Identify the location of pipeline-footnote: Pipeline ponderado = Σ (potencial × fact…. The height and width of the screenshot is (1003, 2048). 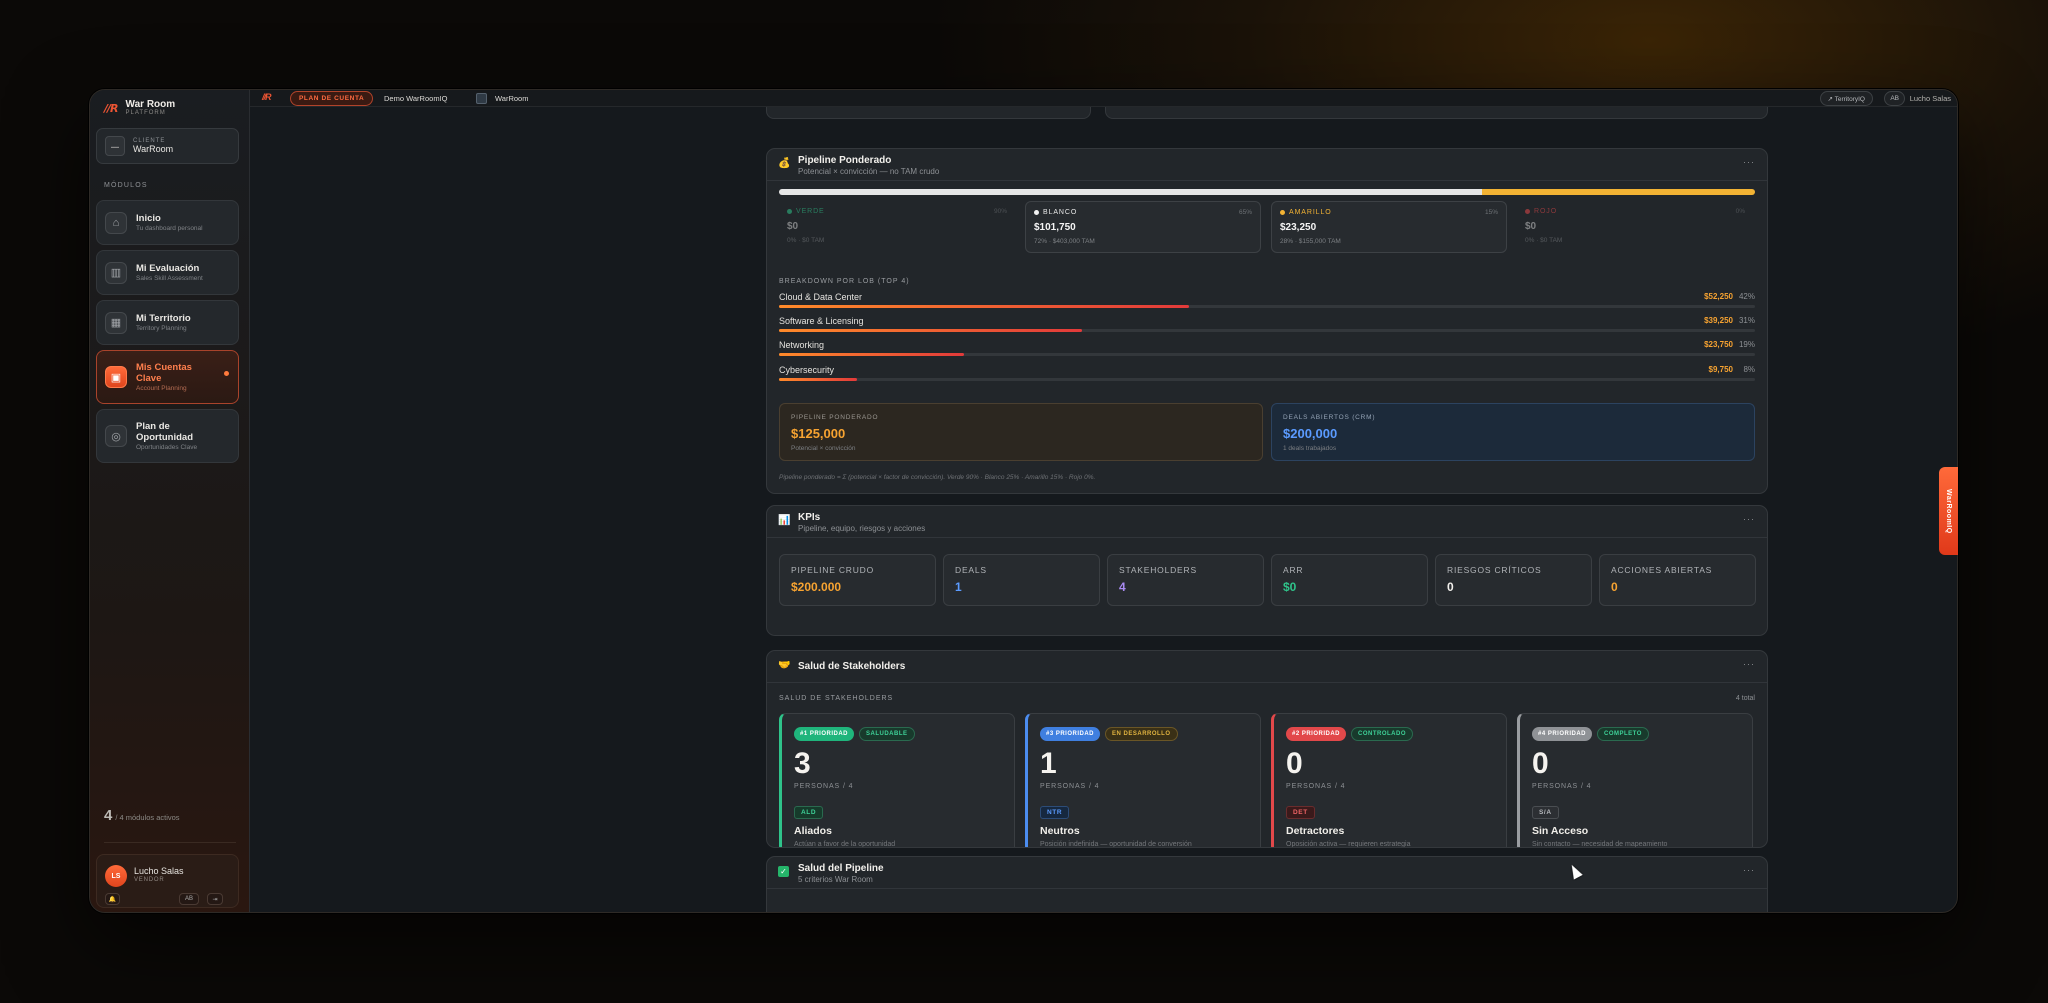
(937, 477).